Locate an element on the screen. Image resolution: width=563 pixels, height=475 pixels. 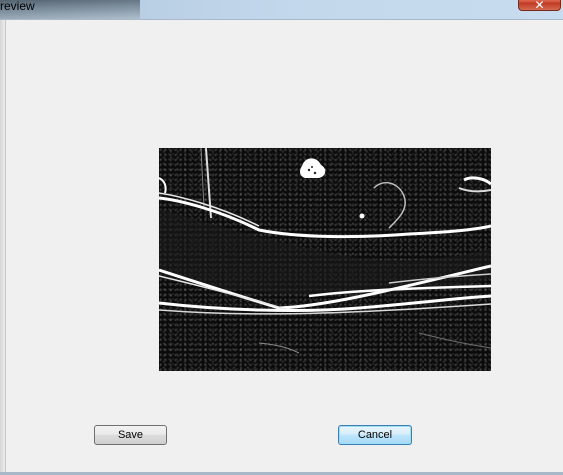
close-icon: ✕ is located at coordinates (539, 6).